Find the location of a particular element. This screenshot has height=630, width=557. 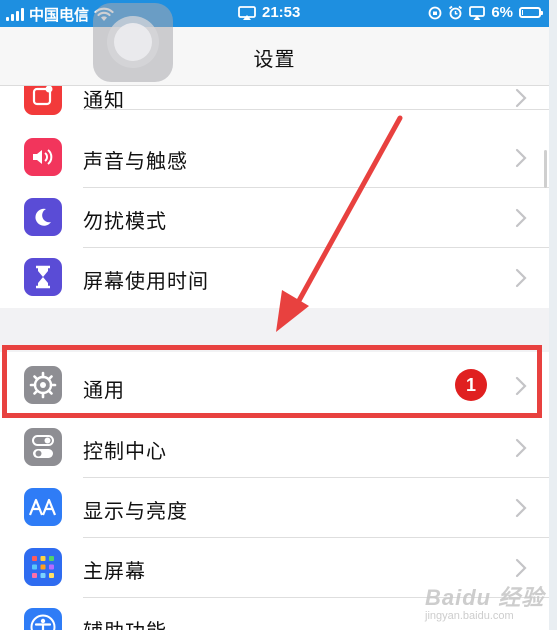

highlight-box is located at coordinates (272, 381).